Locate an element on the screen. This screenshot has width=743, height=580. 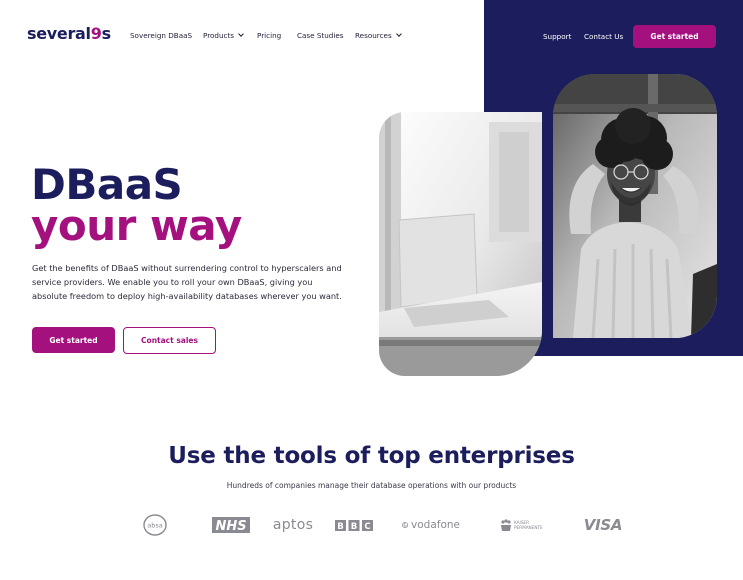
nav-item-pricing: Pricing is located at coordinates (269, 35).